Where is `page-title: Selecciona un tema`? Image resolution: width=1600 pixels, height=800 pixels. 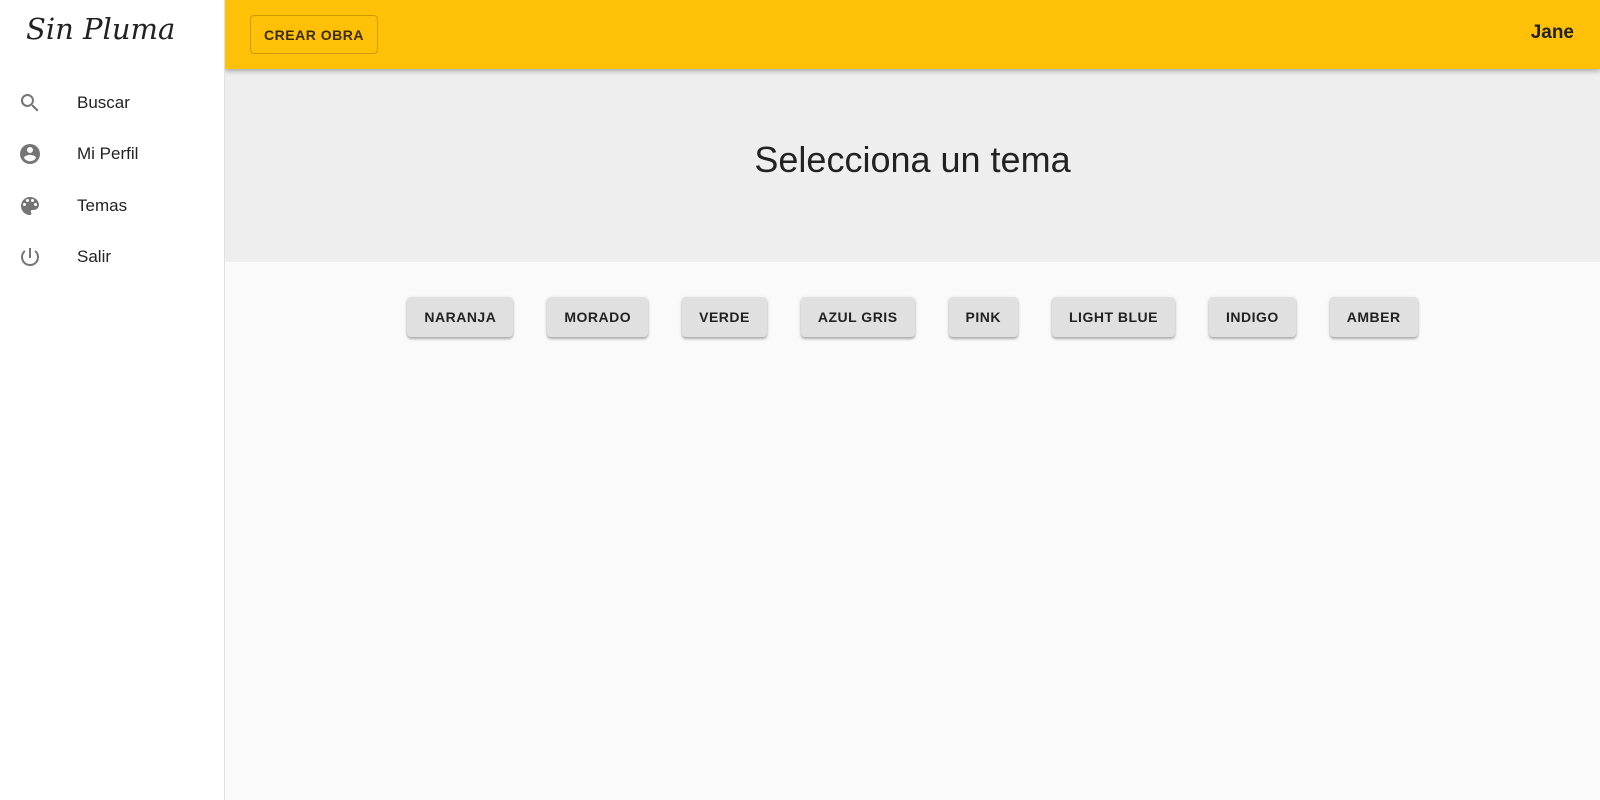
page-title: Selecciona un tema is located at coordinates (912, 159).